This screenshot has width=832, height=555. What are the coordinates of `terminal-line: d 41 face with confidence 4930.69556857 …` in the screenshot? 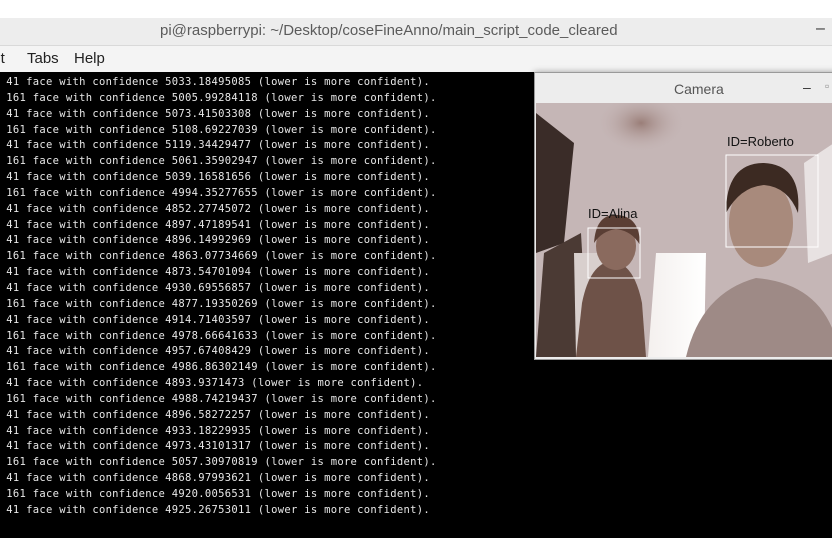 It's located at (215, 287).